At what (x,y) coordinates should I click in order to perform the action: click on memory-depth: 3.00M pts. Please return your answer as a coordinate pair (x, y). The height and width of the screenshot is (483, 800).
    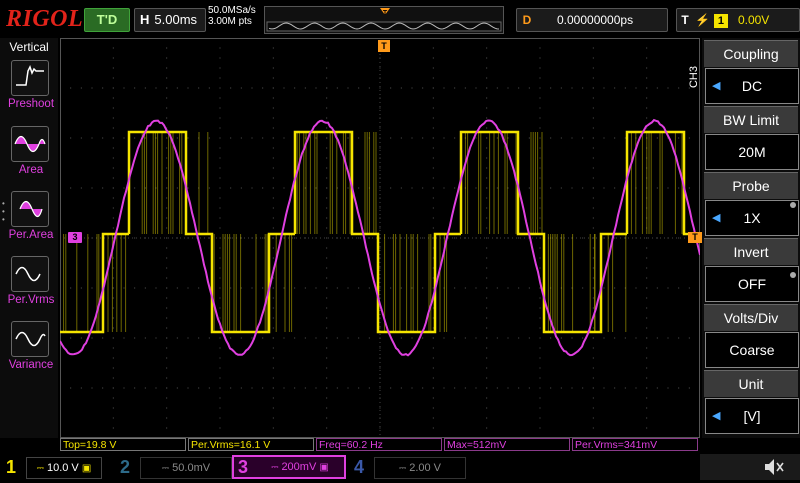
    Looking at the image, I should click on (232, 21).